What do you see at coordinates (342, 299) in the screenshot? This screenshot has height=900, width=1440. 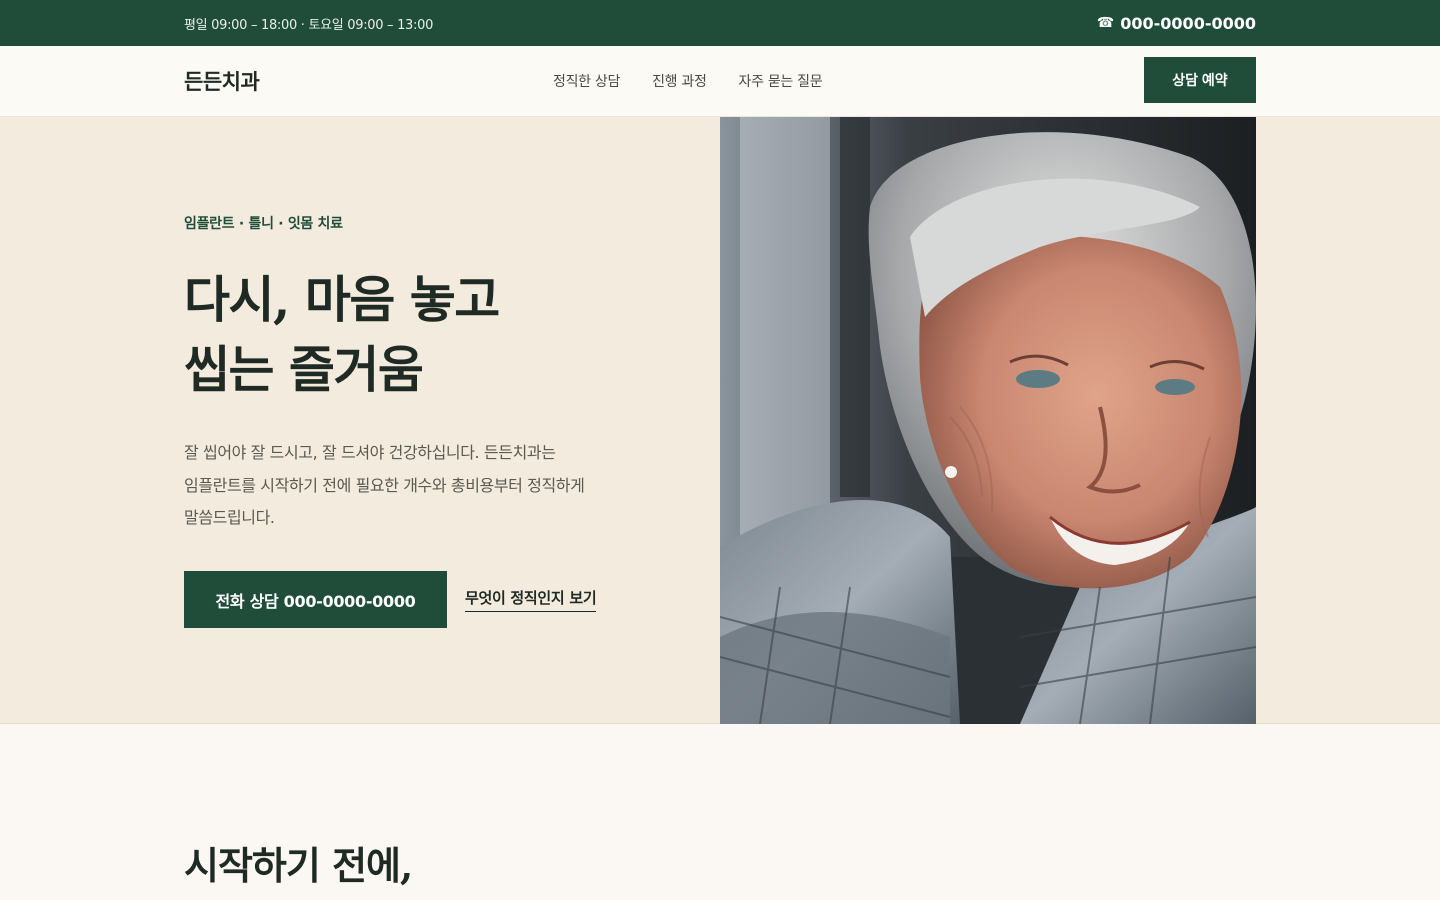 I see `hero-title-line1: 다시, 마음 놓고` at bounding box center [342, 299].